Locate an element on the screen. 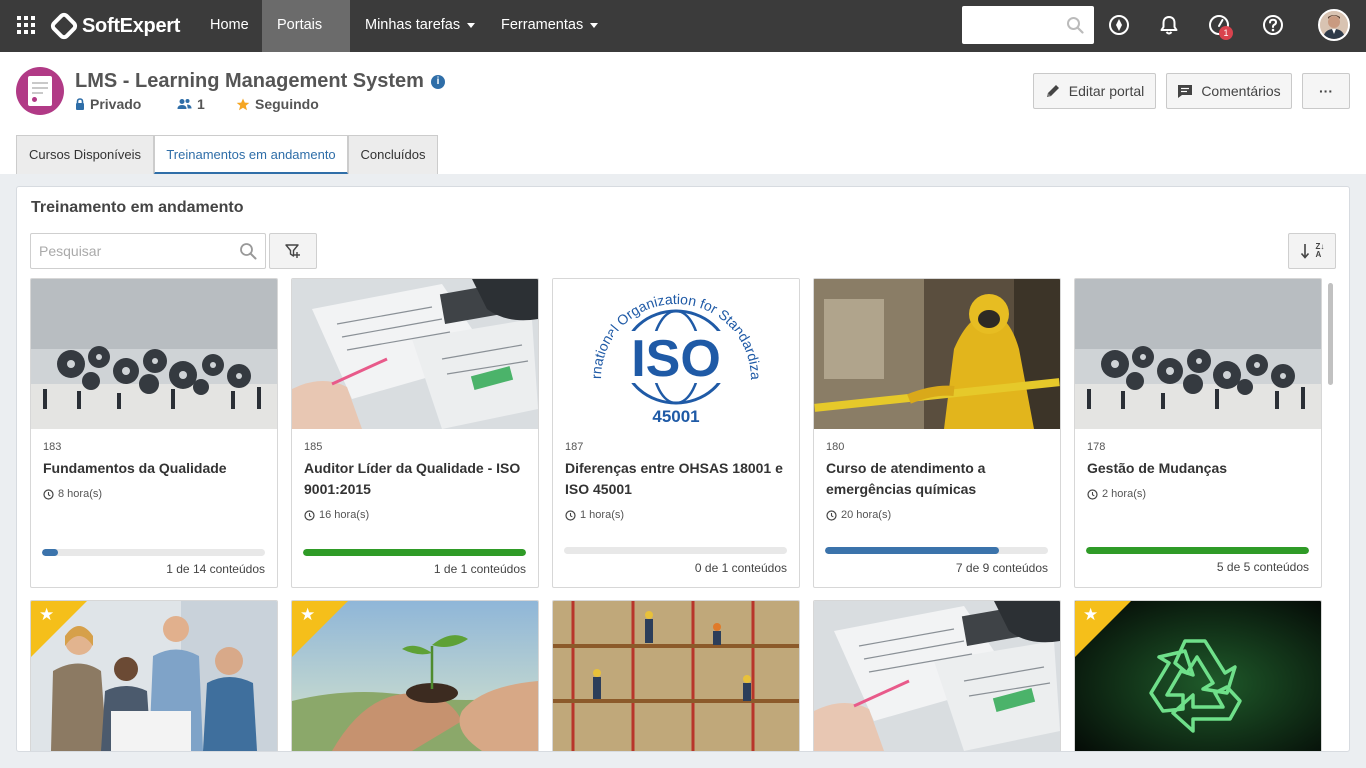 Image resolution: width=1366 pixels, height=768 pixels. iso-mark-text: ISO is located at coordinates (676, 359).